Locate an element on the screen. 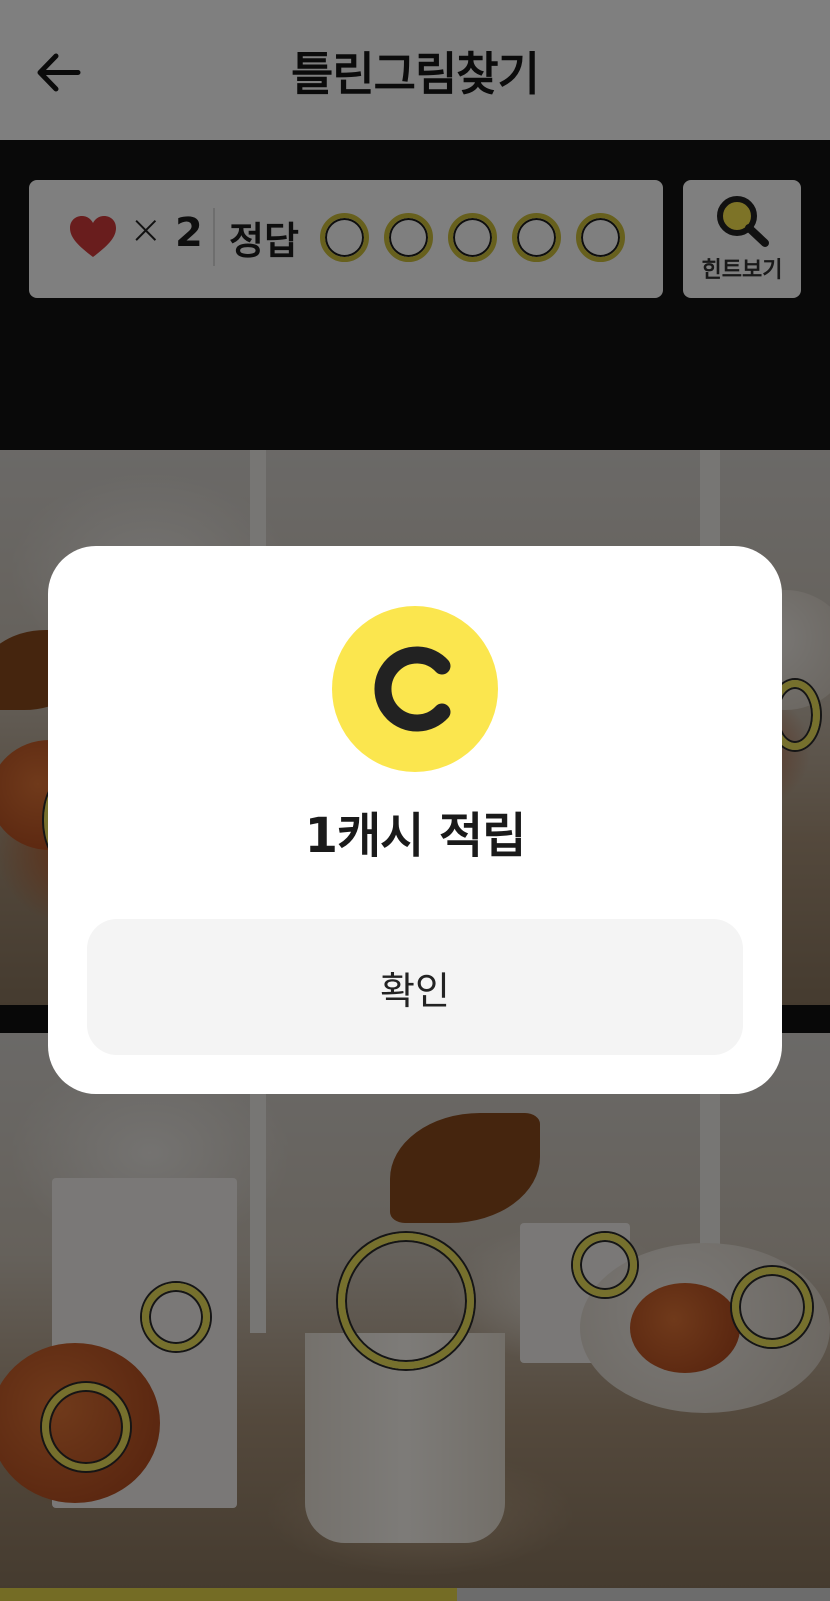 The image size is (830, 1601). confirm-button: 확인 is located at coordinates (415, 987).